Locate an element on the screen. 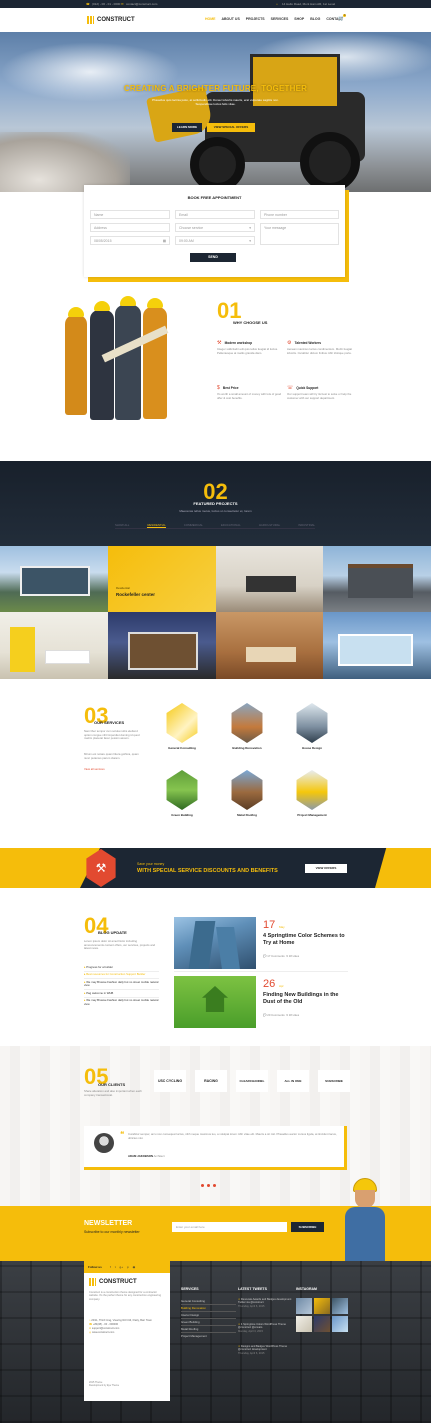 The image size is (431, 1423). service-label: Project Management is located at coordinates (312, 815).